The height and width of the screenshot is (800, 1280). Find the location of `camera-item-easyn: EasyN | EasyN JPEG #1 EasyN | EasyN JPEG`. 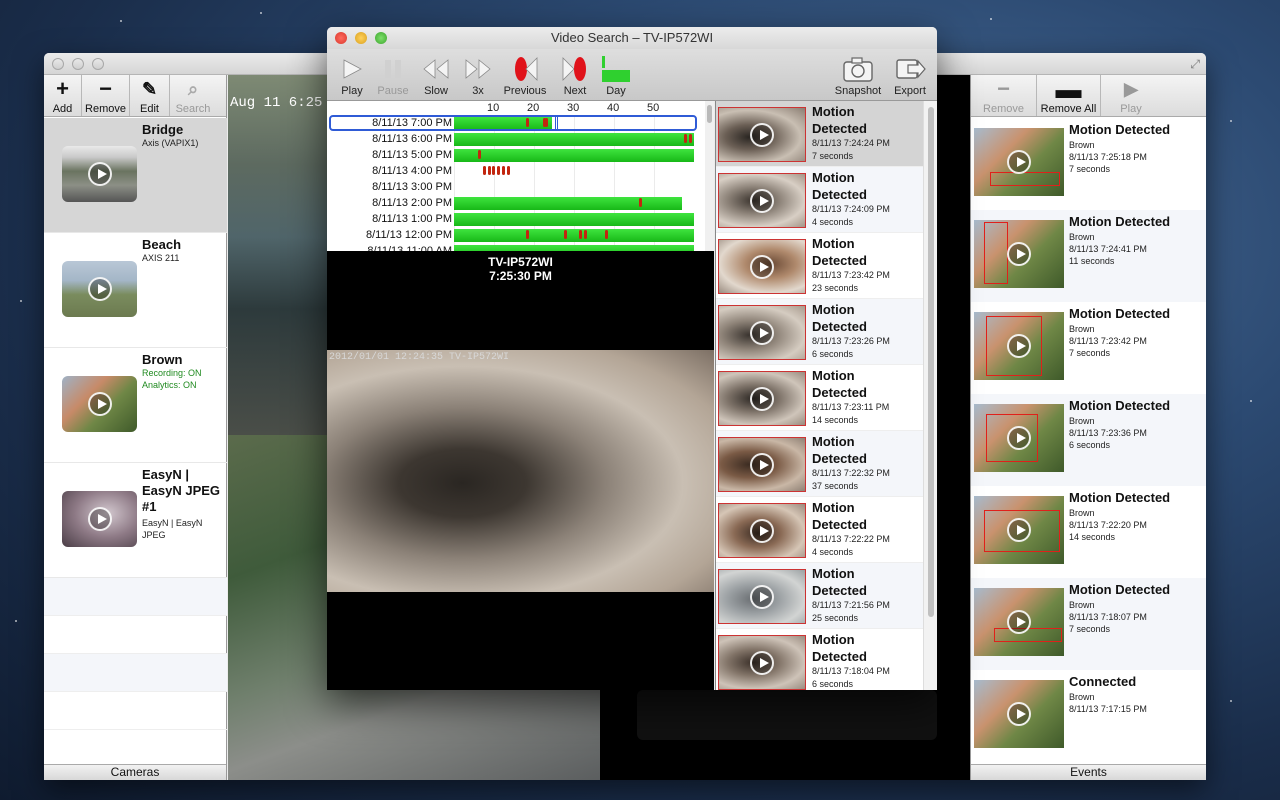

camera-item-easyn: EasyN | EasyN JPEG #1 EasyN | EasyN JPEG is located at coordinates (135, 520).